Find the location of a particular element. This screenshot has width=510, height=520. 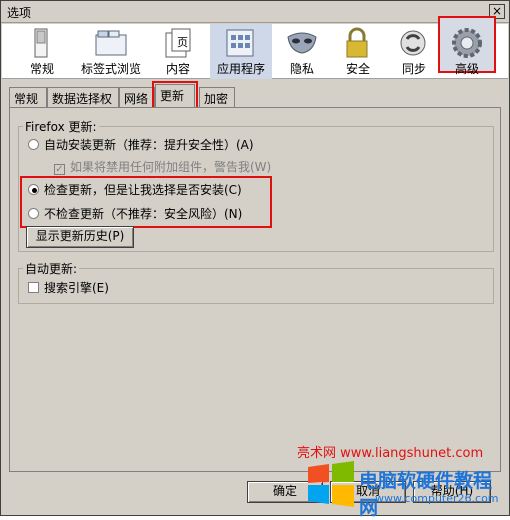

applications-icon is located at coordinates (240, 43).